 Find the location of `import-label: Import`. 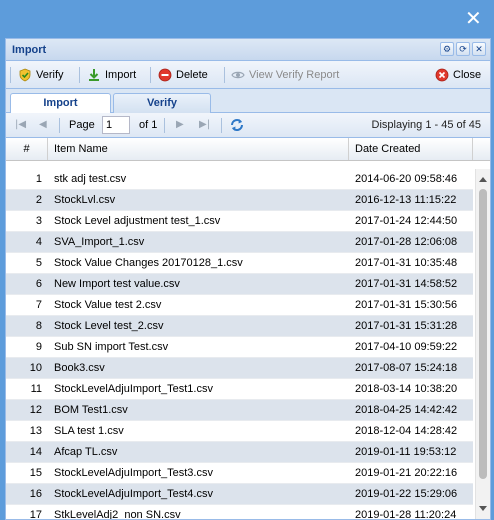

import-label: Import is located at coordinates (121, 75).